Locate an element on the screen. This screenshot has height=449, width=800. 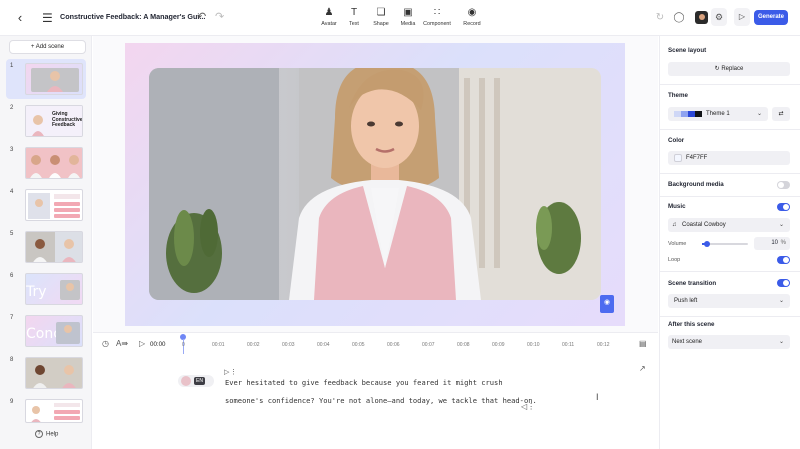
background-media-toggle is located at coordinates (783, 185).